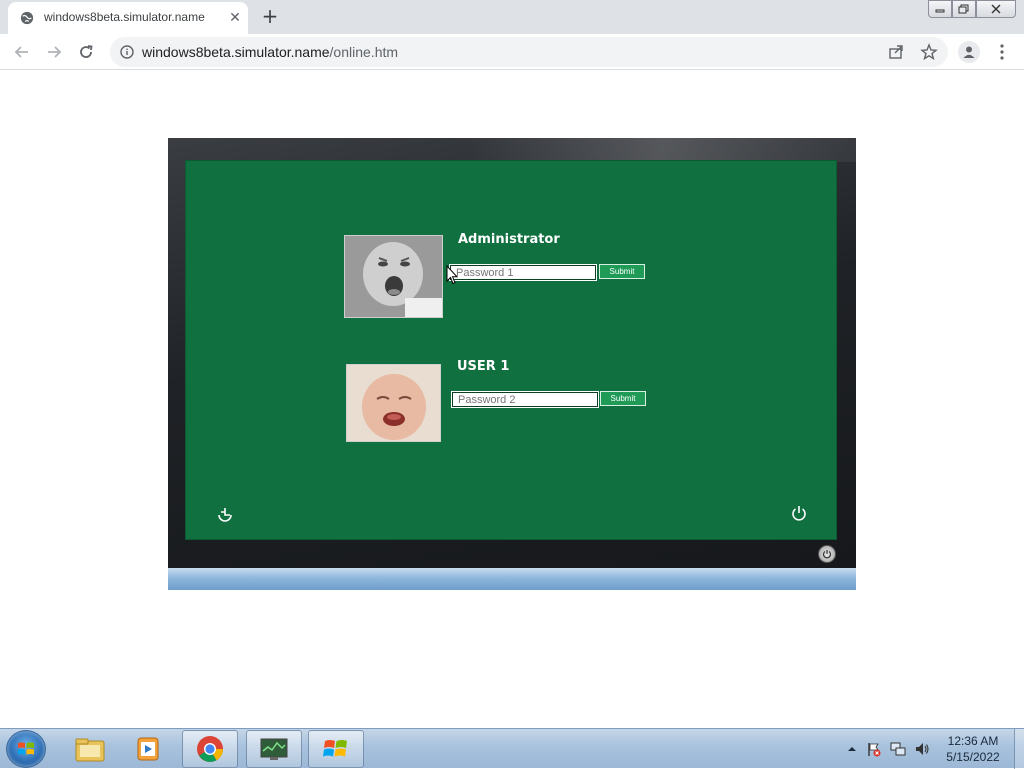 This screenshot has height=769, width=1024. I want to click on browser-toolbar: windows8beta.simulator.name/online.htm, so click(512, 52).